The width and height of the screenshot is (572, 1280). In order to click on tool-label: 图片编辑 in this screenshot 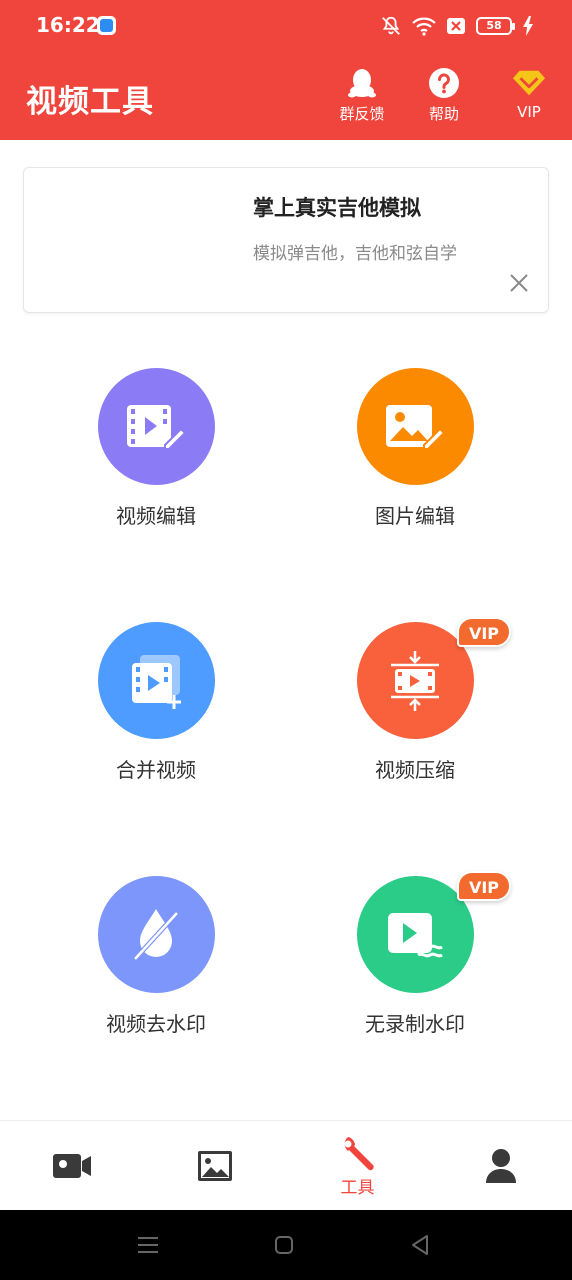, I will do `click(415, 516)`.